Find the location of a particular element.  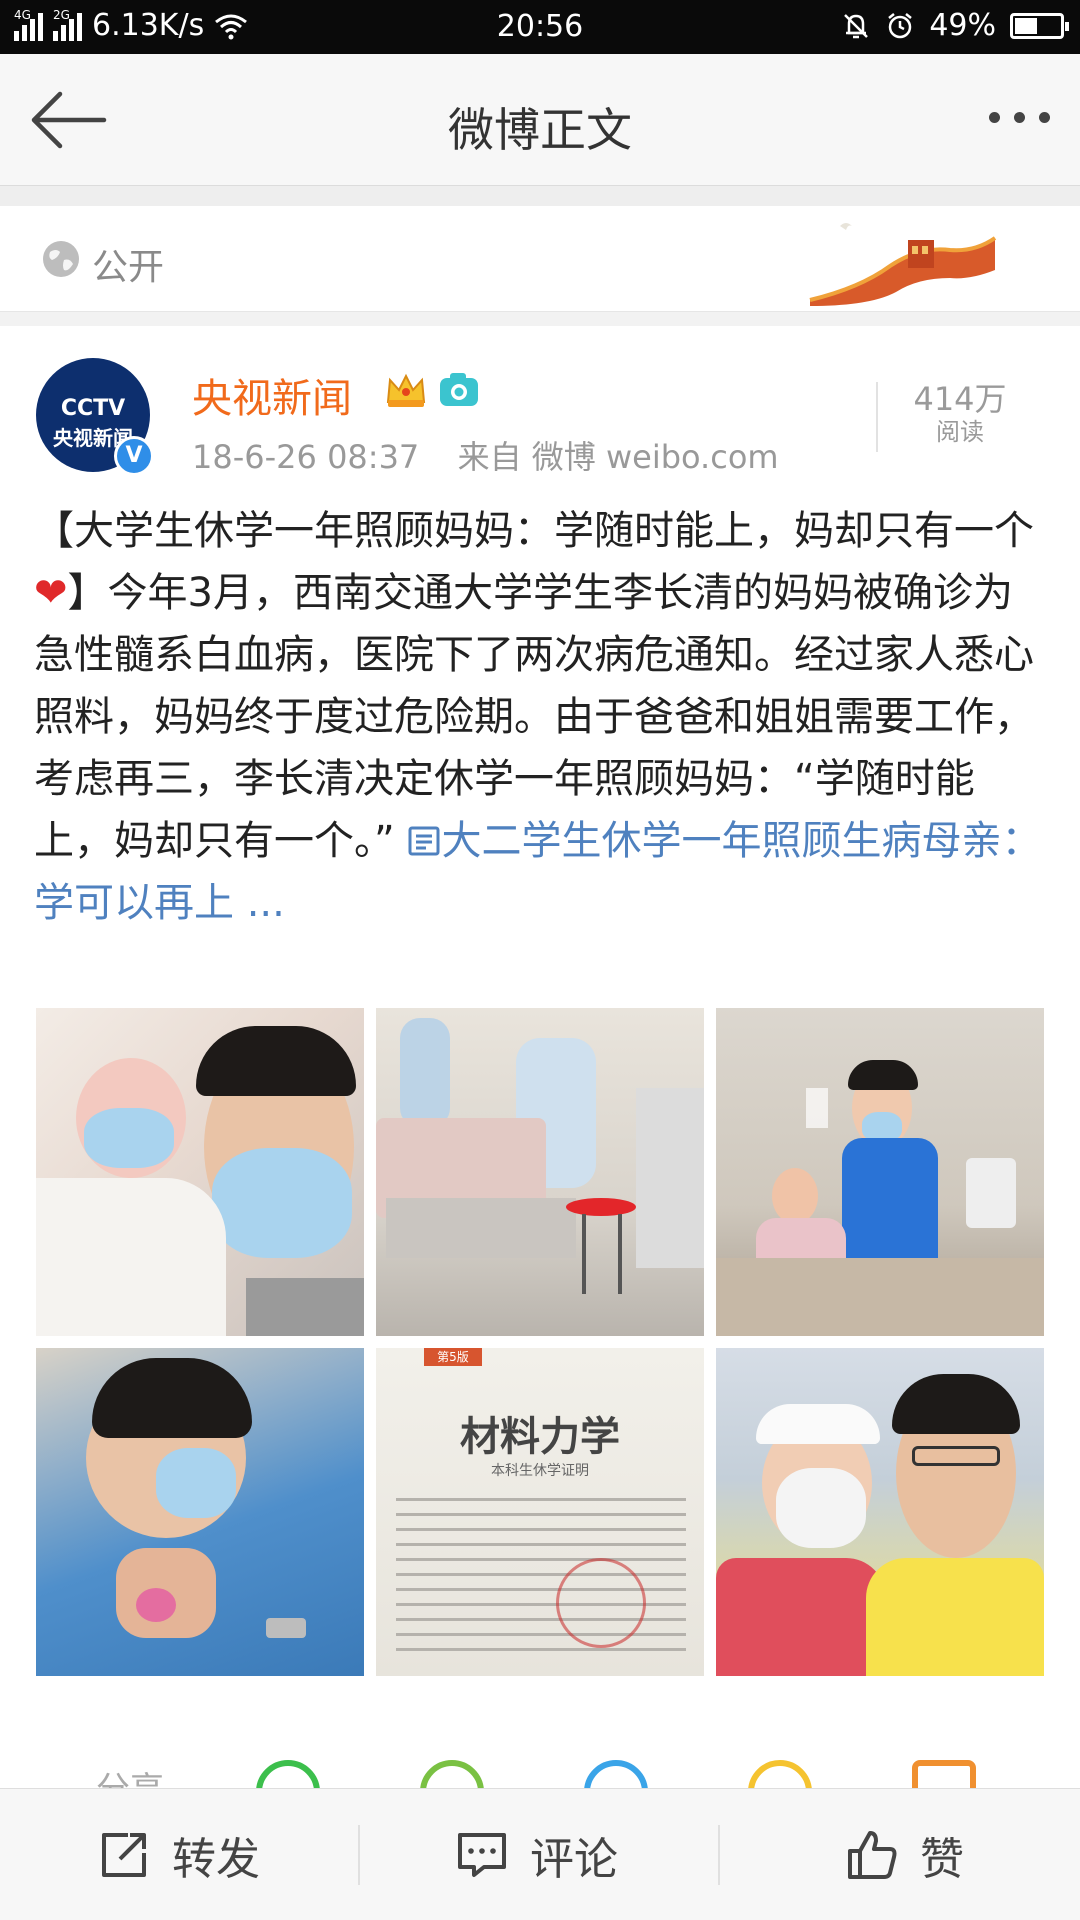

repost-label: 转发 is located at coordinates (216, 1859).